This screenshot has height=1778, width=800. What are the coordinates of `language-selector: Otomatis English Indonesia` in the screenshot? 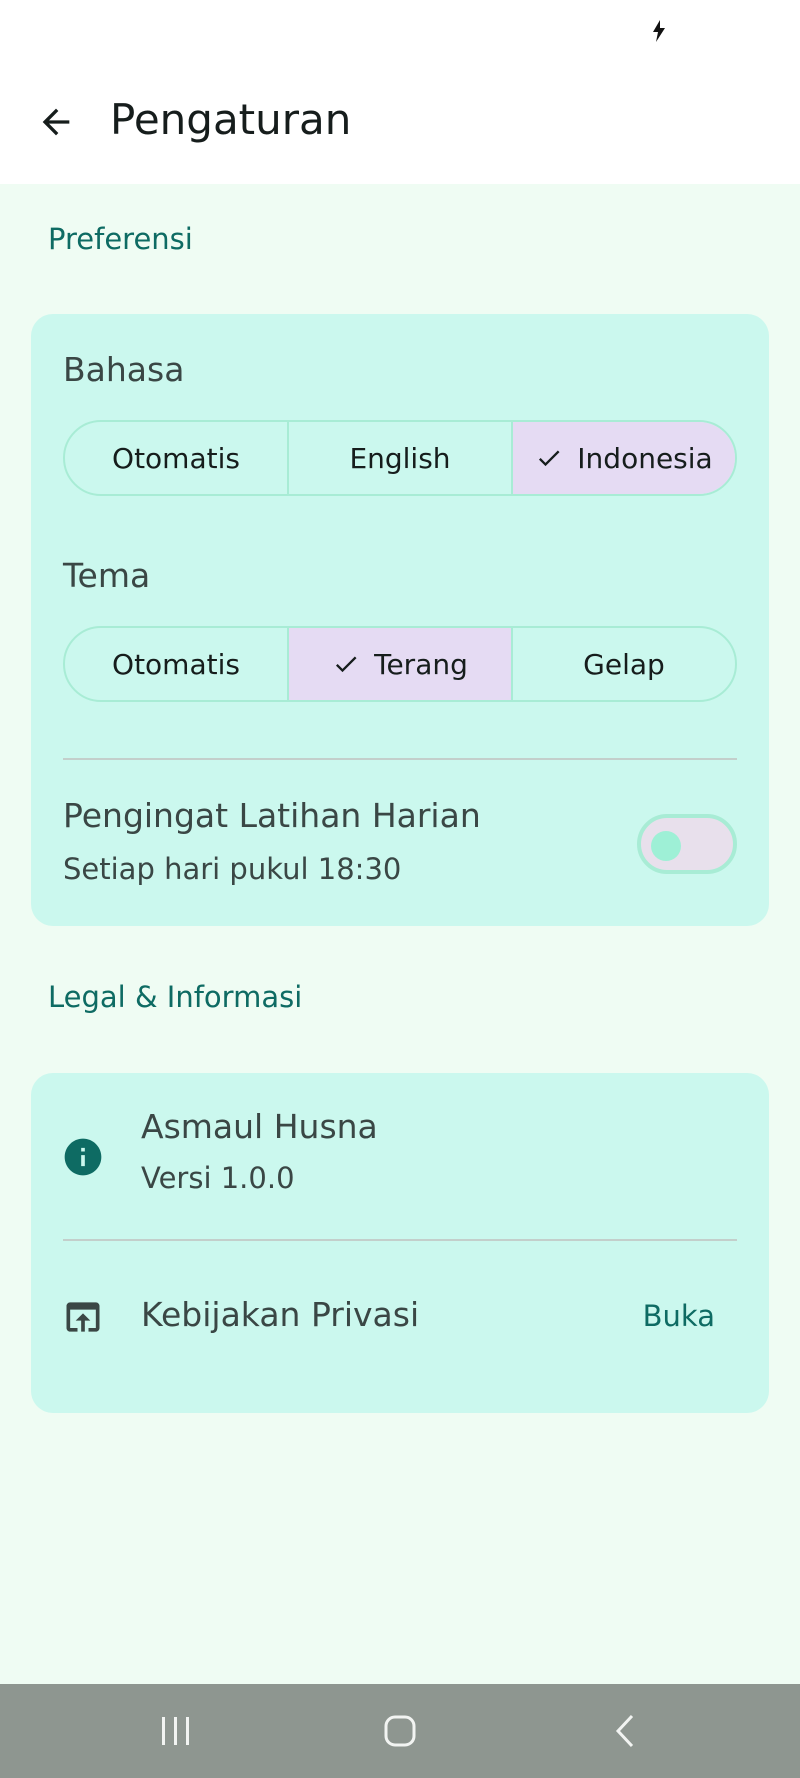 It's located at (400, 458).